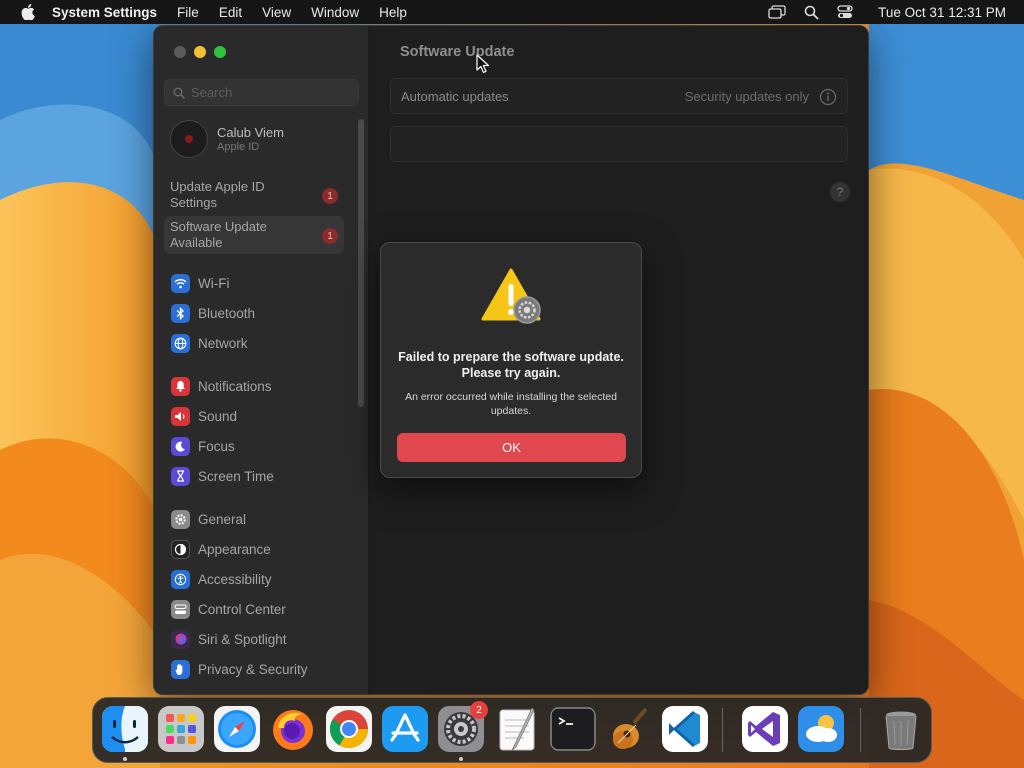  What do you see at coordinates (349, 729) in the screenshot?
I see `dock-chrome-icon` at bounding box center [349, 729].